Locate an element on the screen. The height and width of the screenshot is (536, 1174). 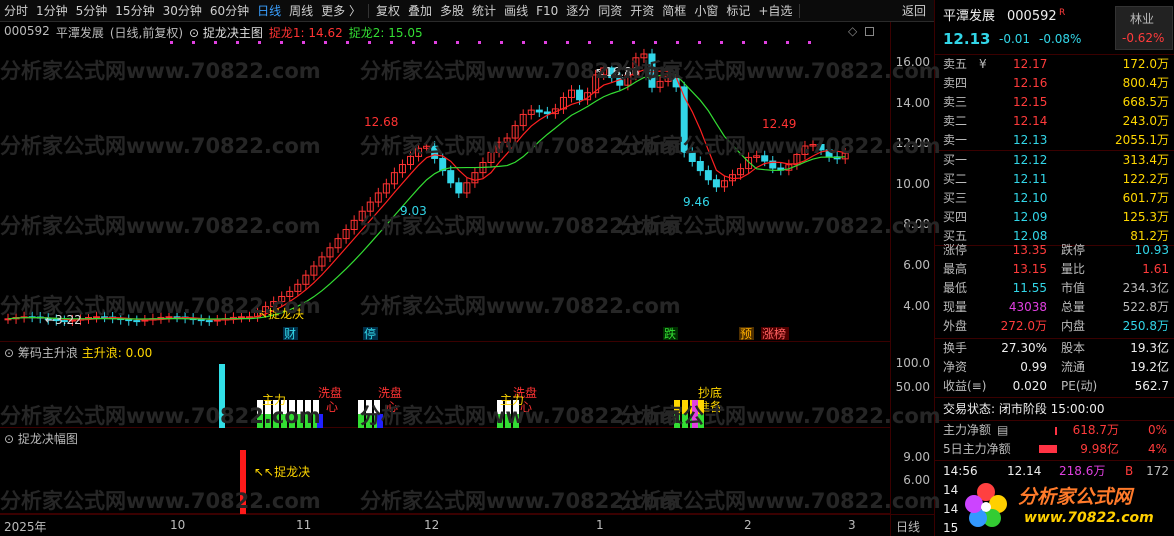
stat-value: 1.61 is located at coordinates (1155, 269).